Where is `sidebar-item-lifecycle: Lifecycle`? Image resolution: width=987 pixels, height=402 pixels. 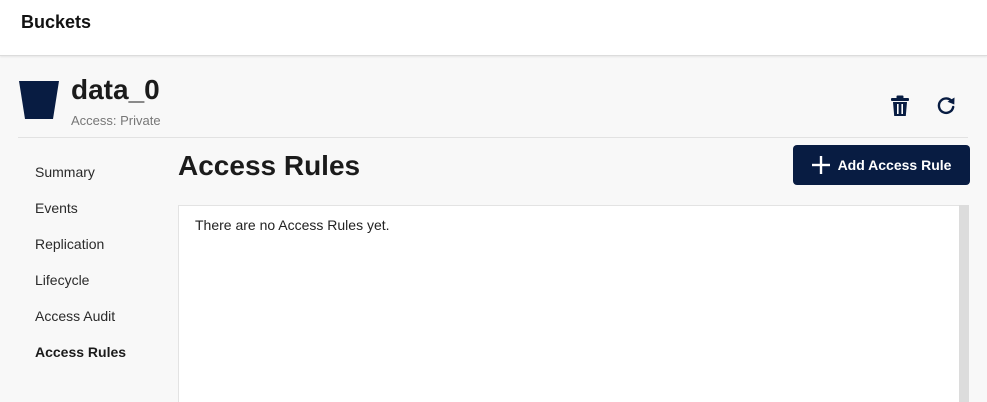
sidebar-item-lifecycle: Lifecycle is located at coordinates (62, 280).